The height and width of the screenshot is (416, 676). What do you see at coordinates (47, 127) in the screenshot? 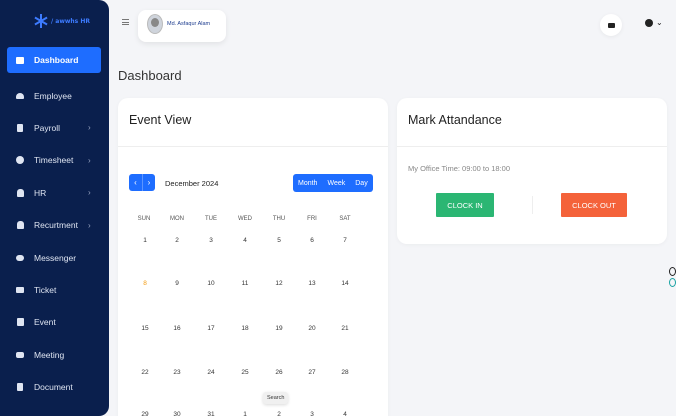
I see `sidebar-item-label: Payroll` at bounding box center [47, 127].